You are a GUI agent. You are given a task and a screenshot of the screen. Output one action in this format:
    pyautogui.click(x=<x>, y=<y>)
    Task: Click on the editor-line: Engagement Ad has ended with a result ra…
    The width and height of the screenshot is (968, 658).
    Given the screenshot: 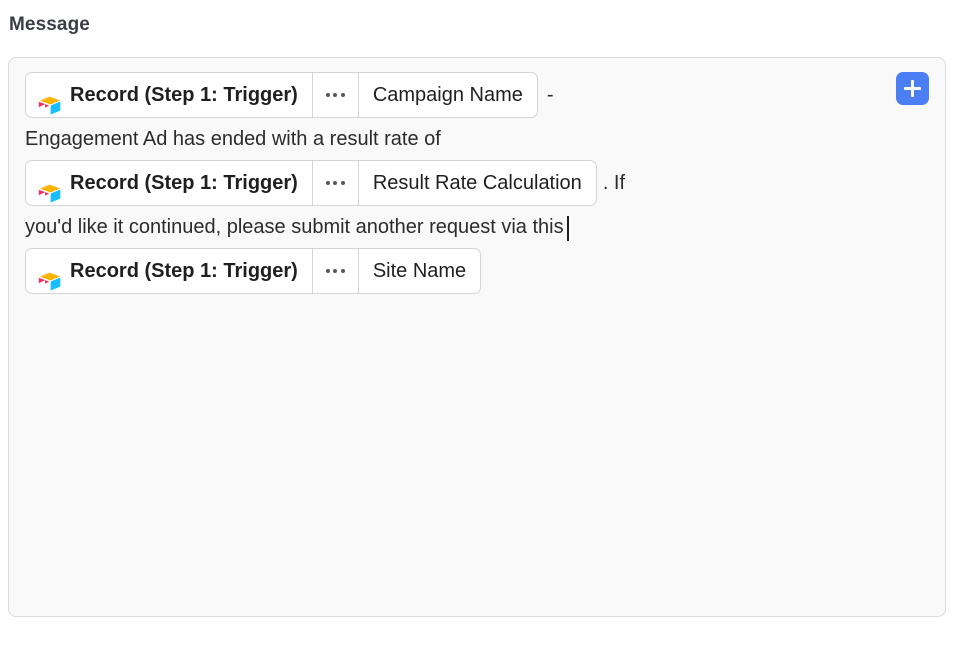 What is the action you would take?
    pyautogui.click(x=477, y=139)
    